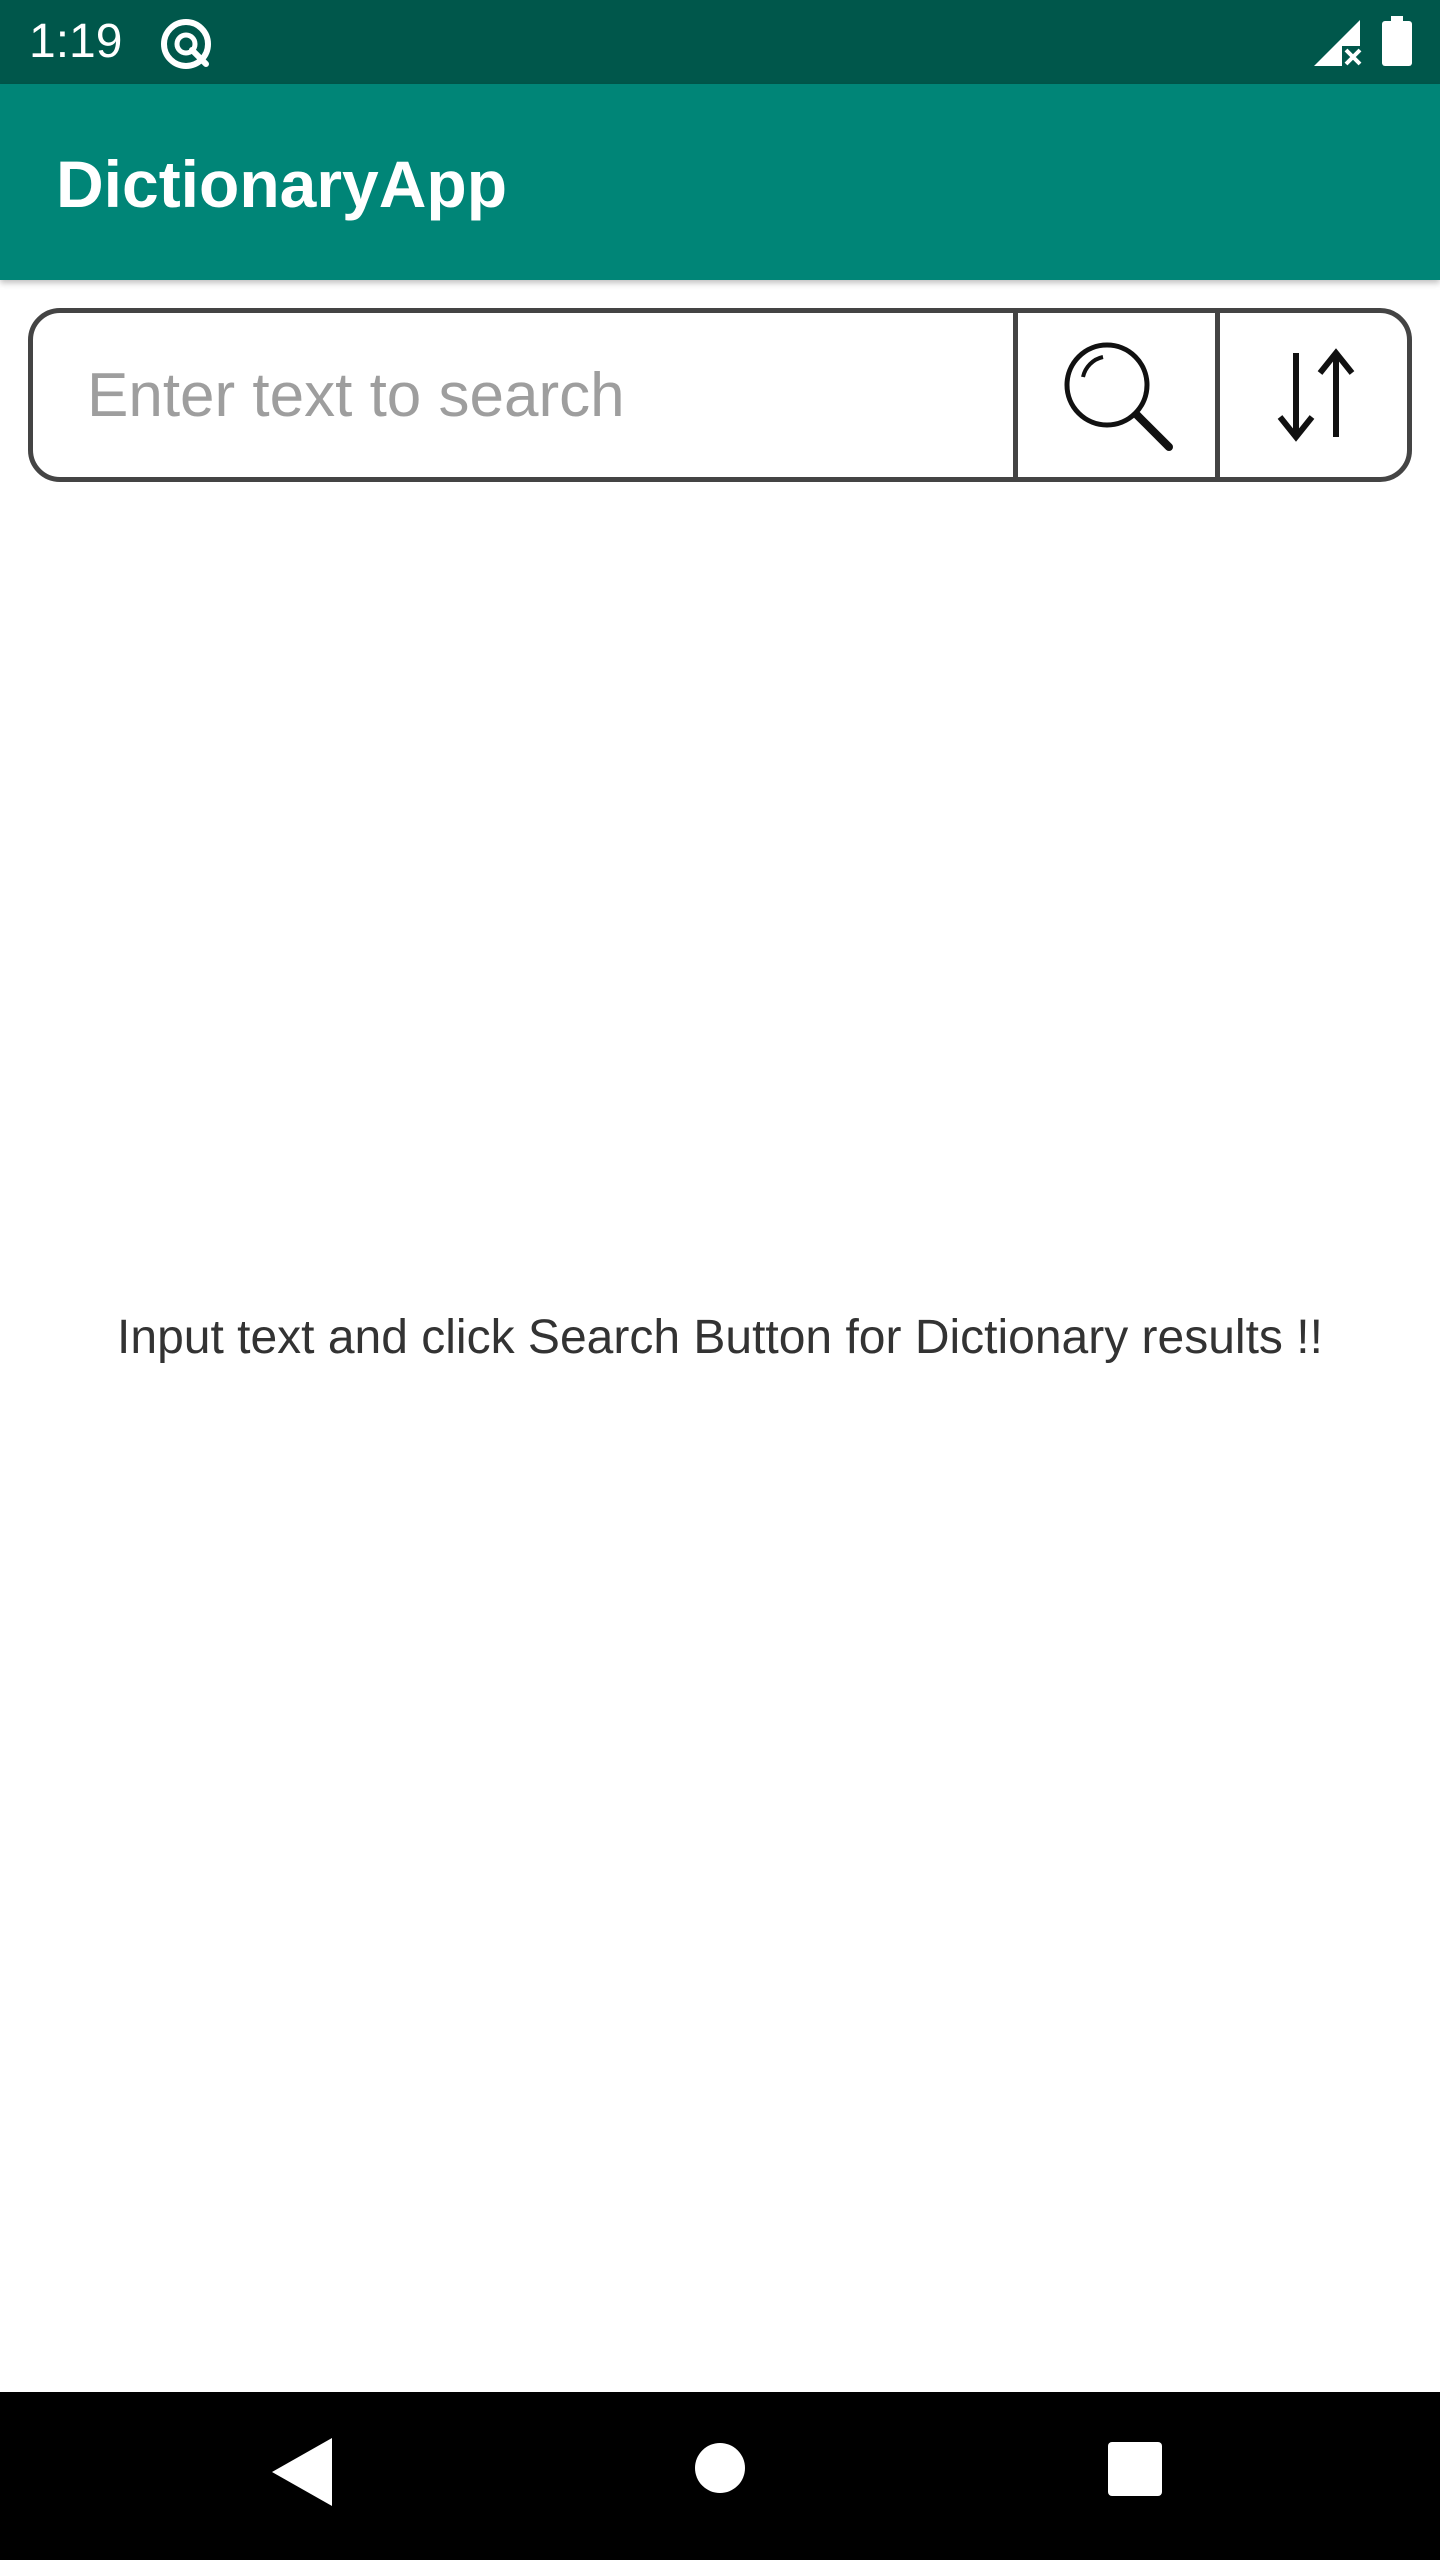 The height and width of the screenshot is (2560, 1440). I want to click on app-notification-icon, so click(186, 44).